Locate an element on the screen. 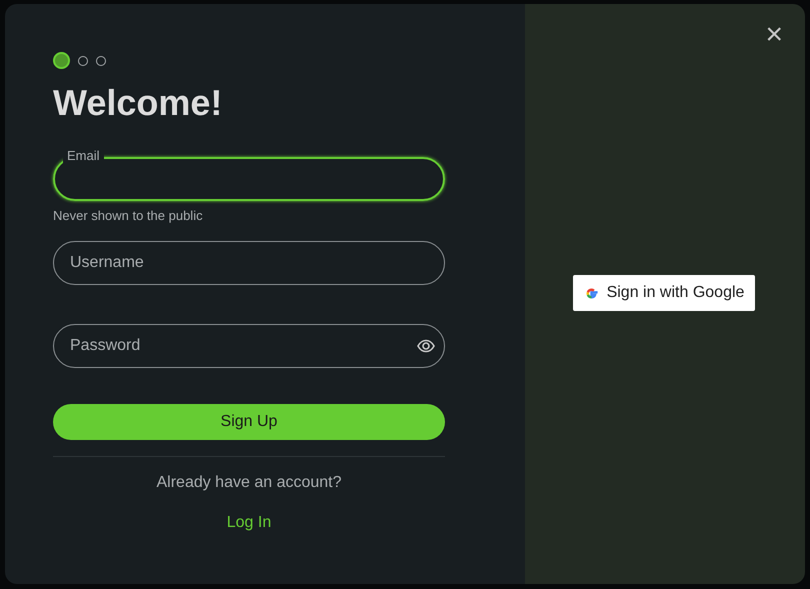  eye-icon is located at coordinates (426, 346).